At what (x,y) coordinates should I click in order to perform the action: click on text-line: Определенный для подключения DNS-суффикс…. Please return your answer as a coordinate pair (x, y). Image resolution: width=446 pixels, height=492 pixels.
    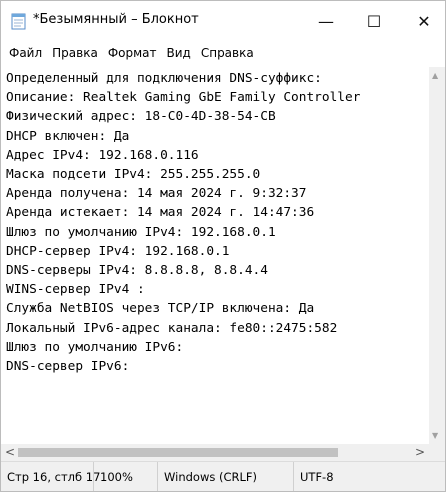
    Looking at the image, I should click on (164, 78).